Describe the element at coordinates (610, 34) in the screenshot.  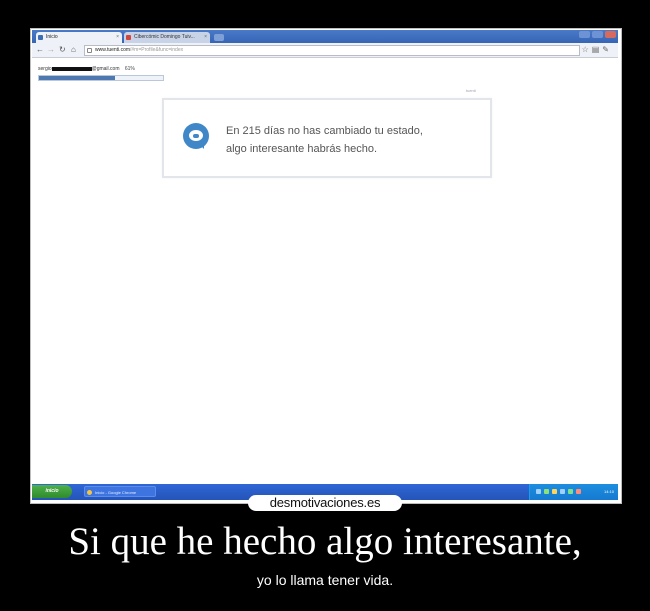
I see `close-window-icon` at that location.